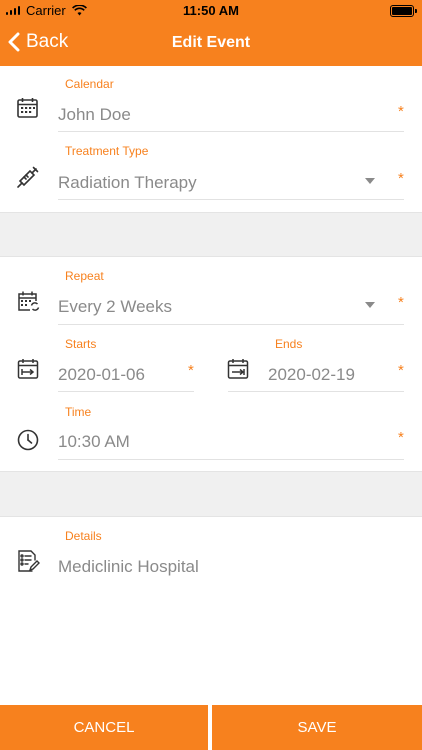  What do you see at coordinates (107, 151) in the screenshot?
I see `treatment-type-label: Treatment Type` at bounding box center [107, 151].